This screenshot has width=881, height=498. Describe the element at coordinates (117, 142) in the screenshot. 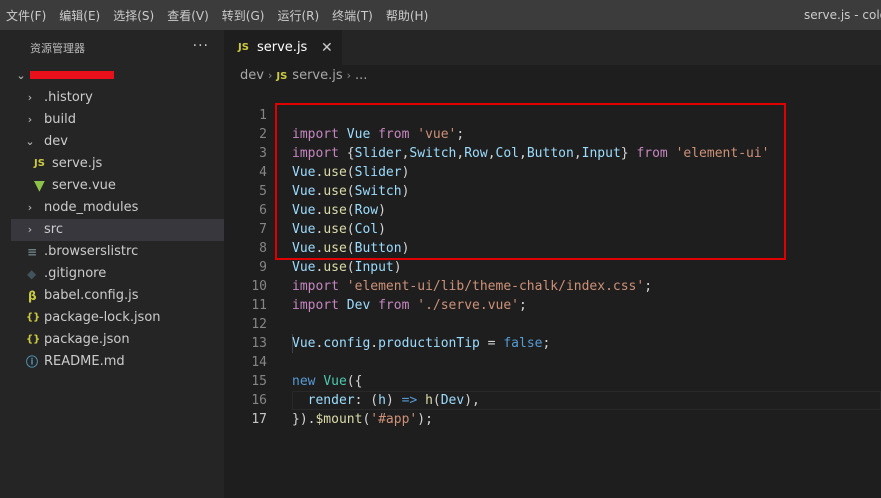

I see `tree-item-dev: ⌄ dev` at that location.